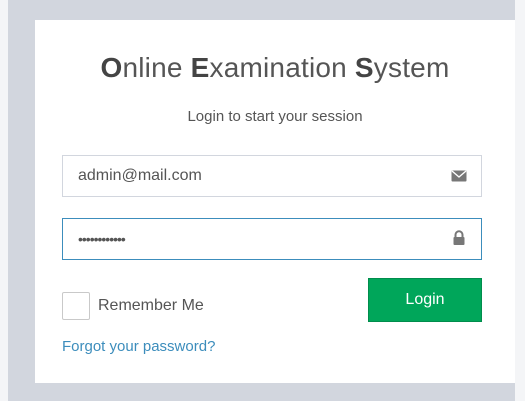 The width and height of the screenshot is (525, 401). What do you see at coordinates (364, 67) in the screenshot?
I see `title-segment: S` at bounding box center [364, 67].